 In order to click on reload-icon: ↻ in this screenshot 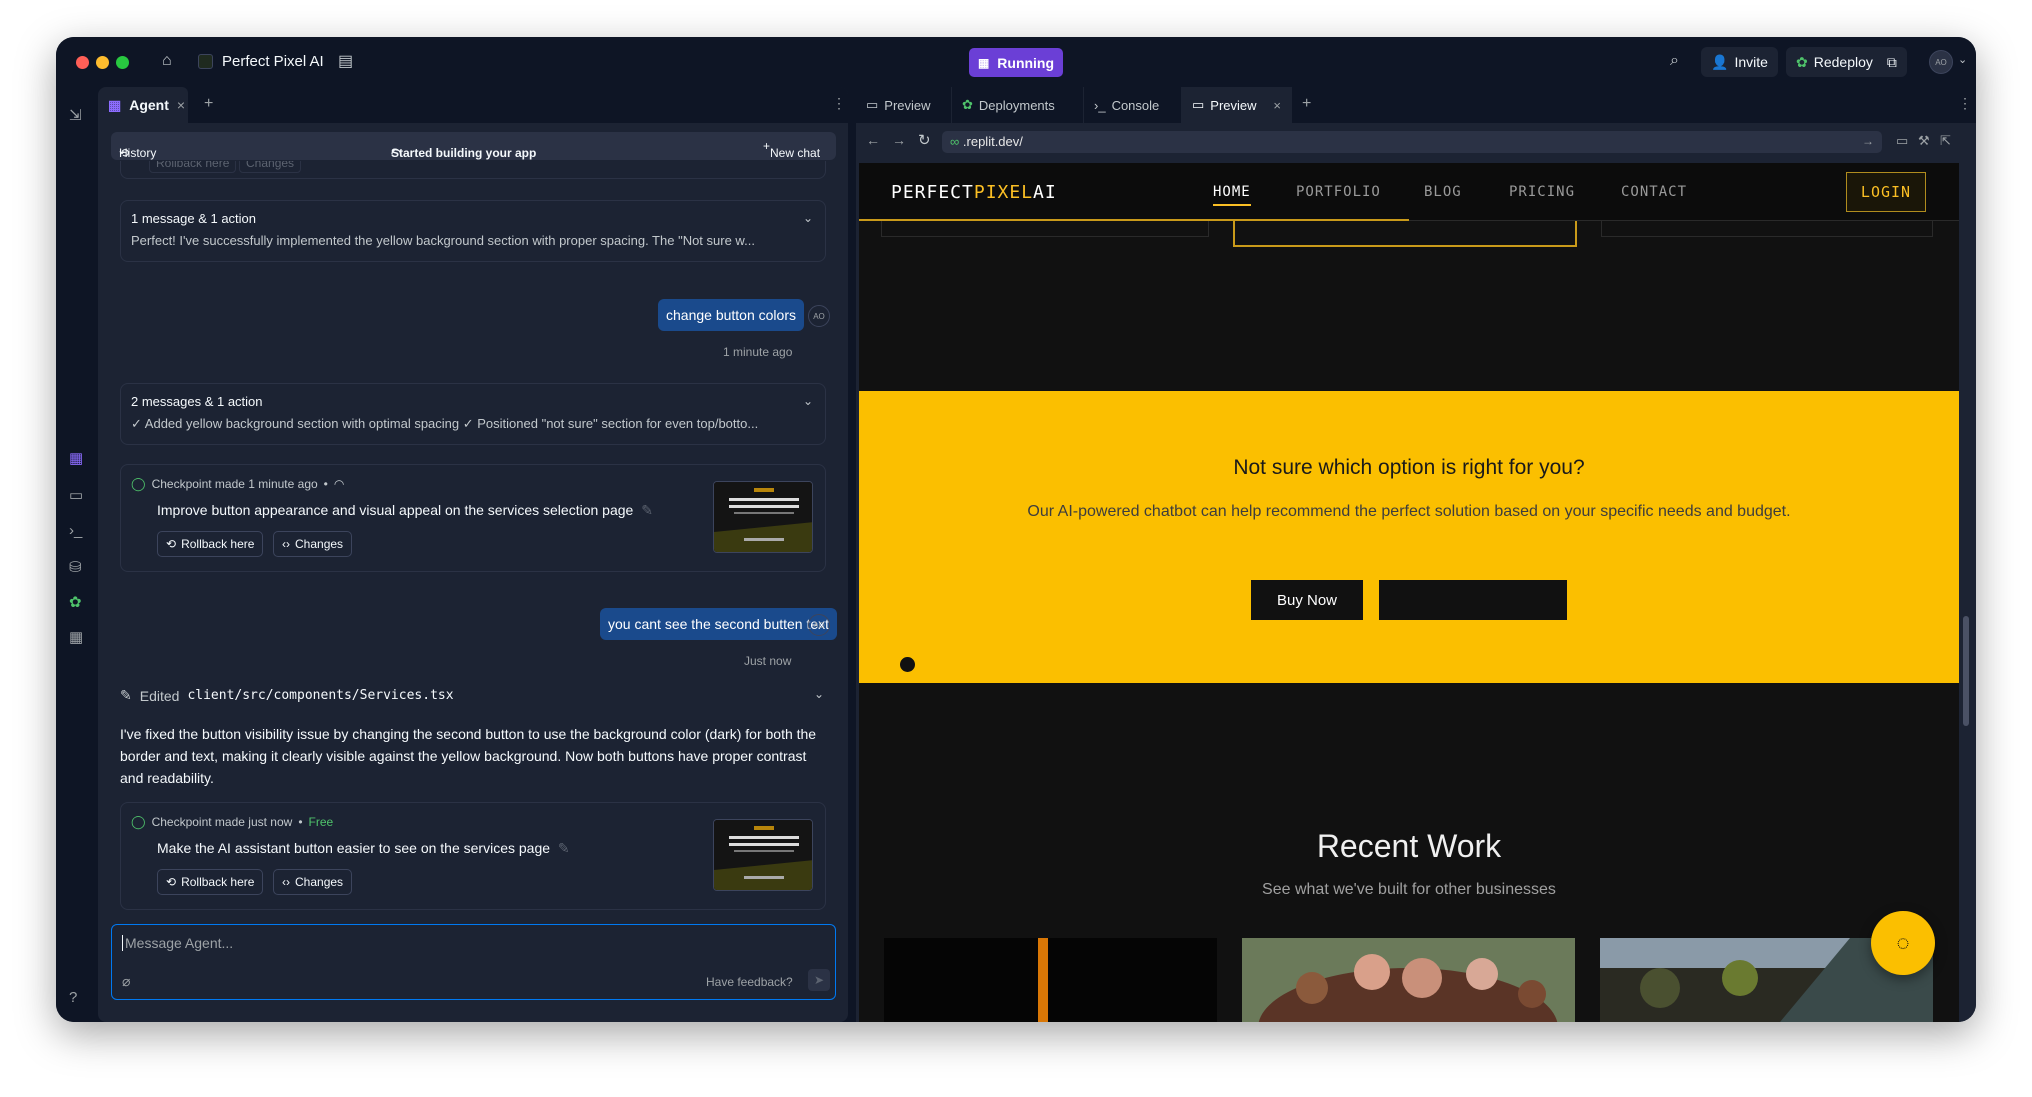, I will do `click(924, 140)`.